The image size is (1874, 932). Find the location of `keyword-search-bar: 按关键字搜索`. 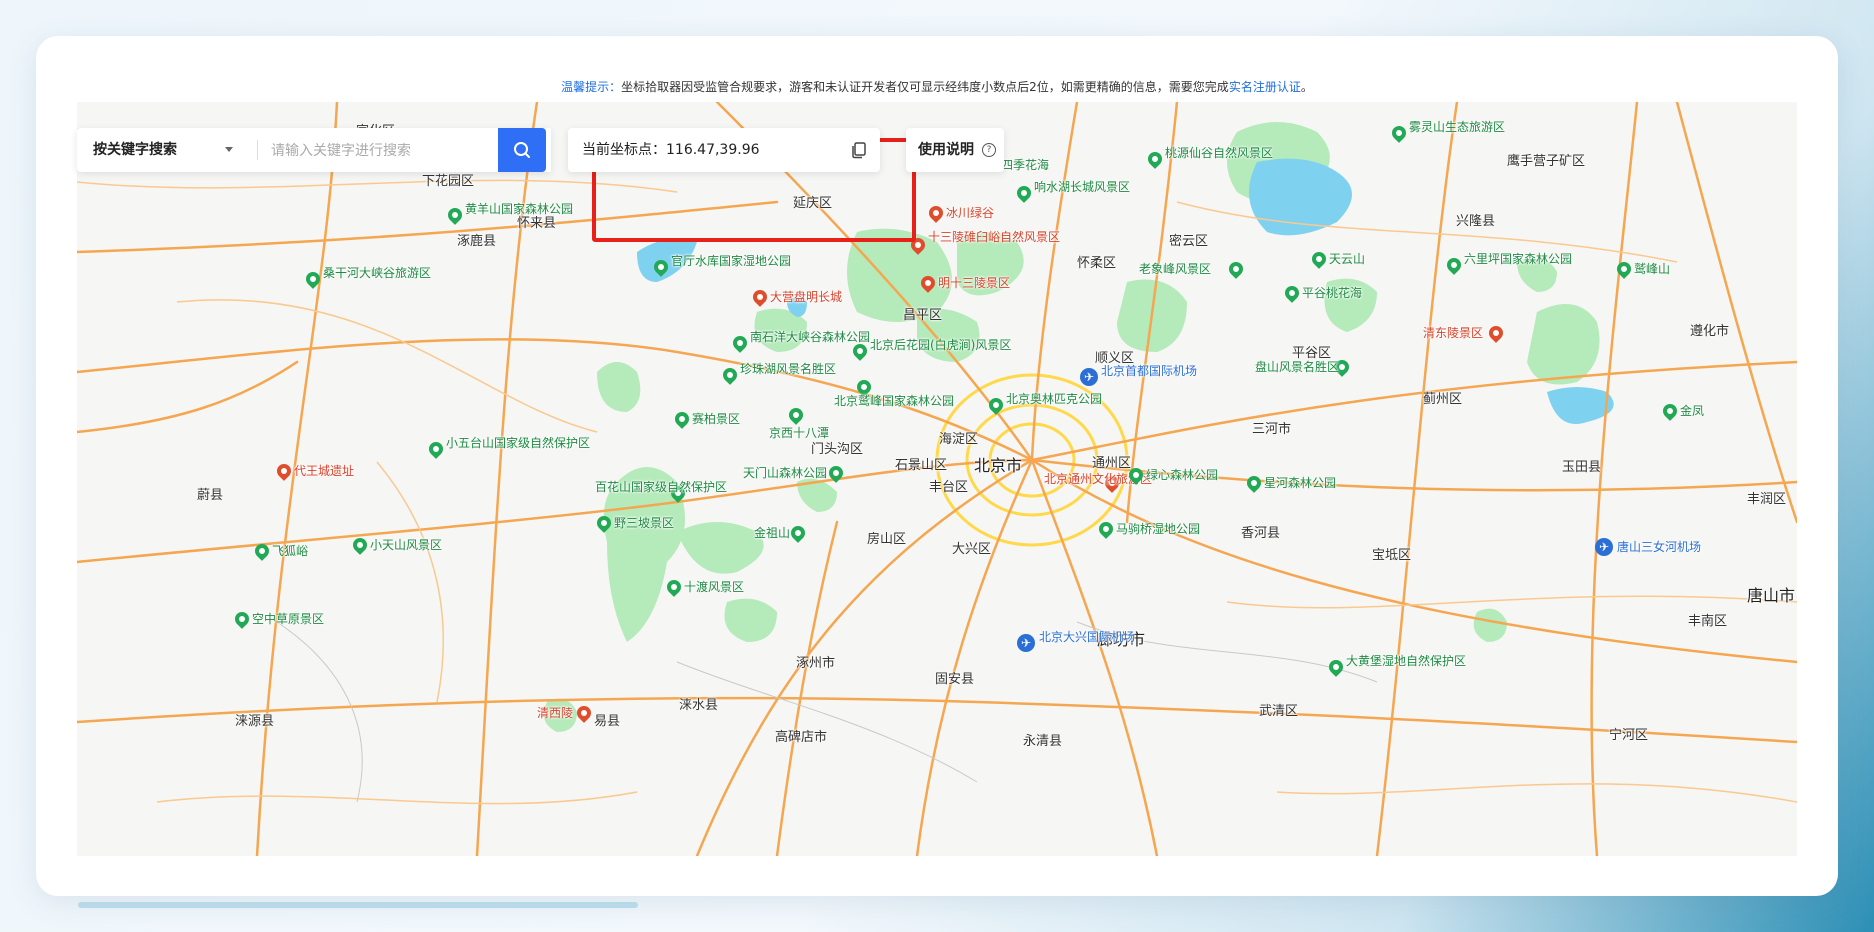

keyword-search-bar: 按关键字搜索 is located at coordinates (314, 150).